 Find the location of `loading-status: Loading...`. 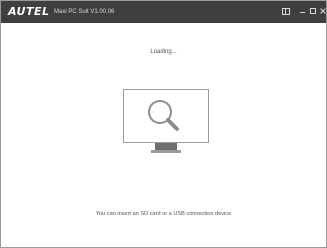

loading-status: Loading... is located at coordinates (163, 52).